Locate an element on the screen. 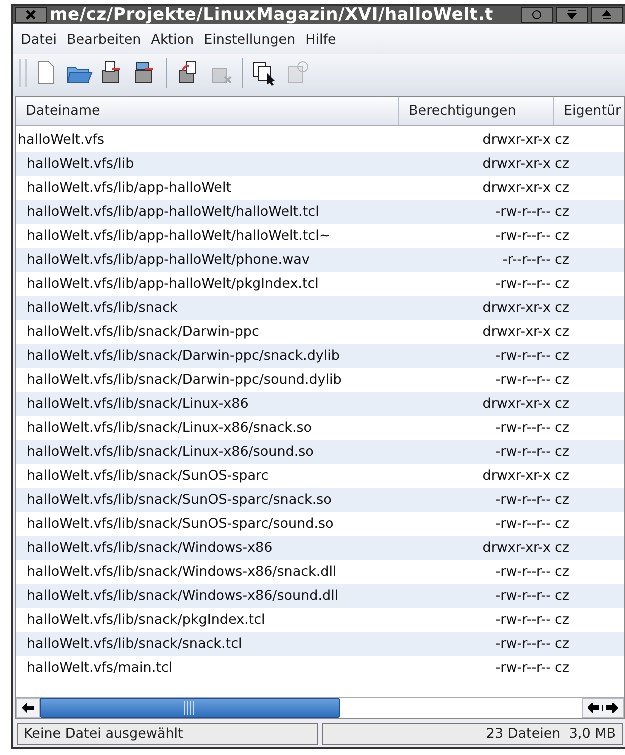  circle-icon is located at coordinates (537, 15).